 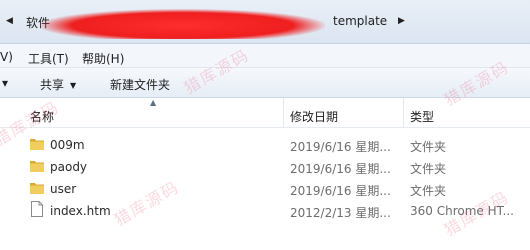 What do you see at coordinates (265, 189) in the screenshot?
I see `file-row: user 2019/6/16 星期... 文件夹` at bounding box center [265, 189].